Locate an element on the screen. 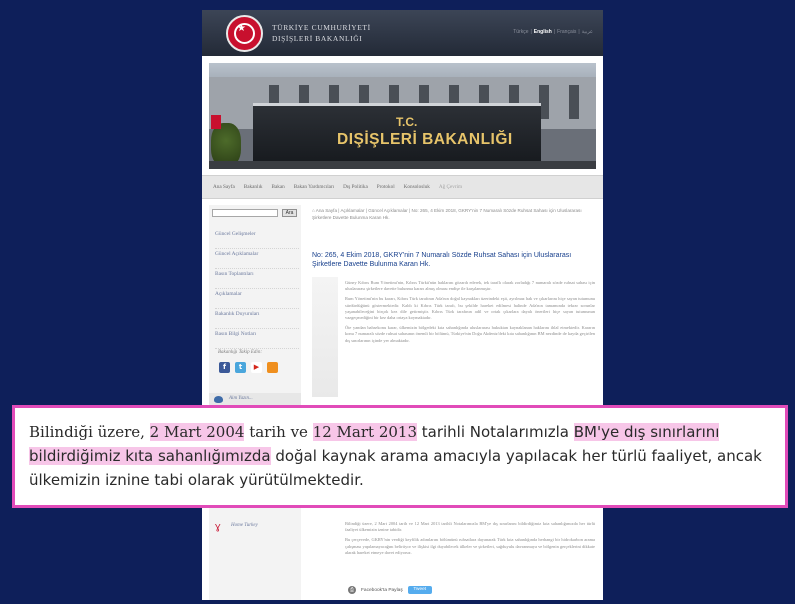 This screenshot has width=795, height=604. nav-item-deputy-ministers: Bakan Yardımcıları is located at coordinates (314, 187).